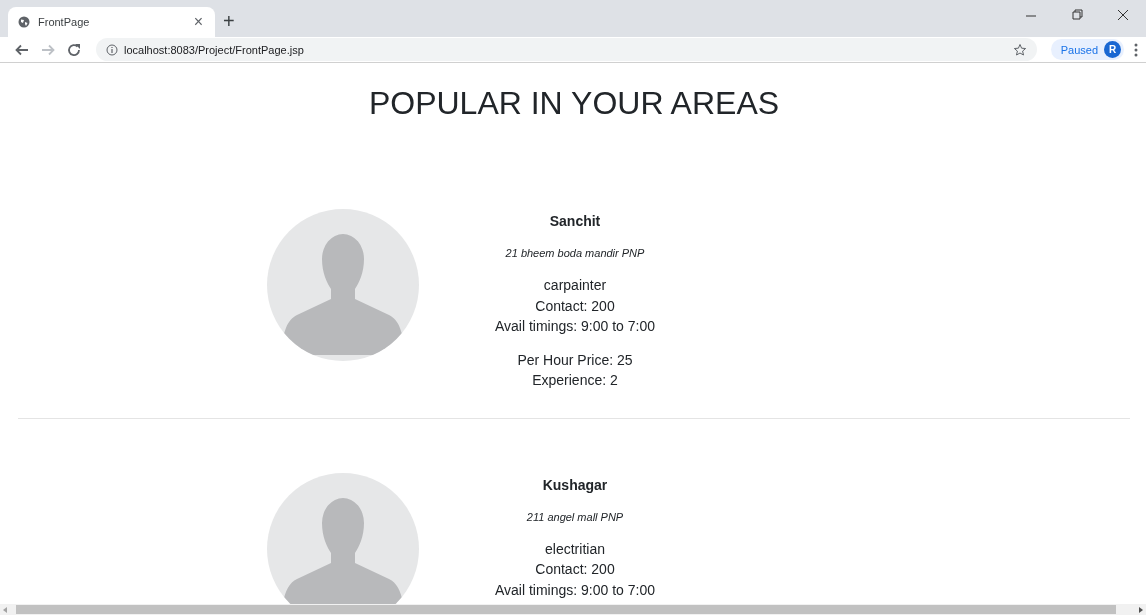 This screenshot has width=1146, height=615. I want to click on detail-text: electritian, so click(575, 549).